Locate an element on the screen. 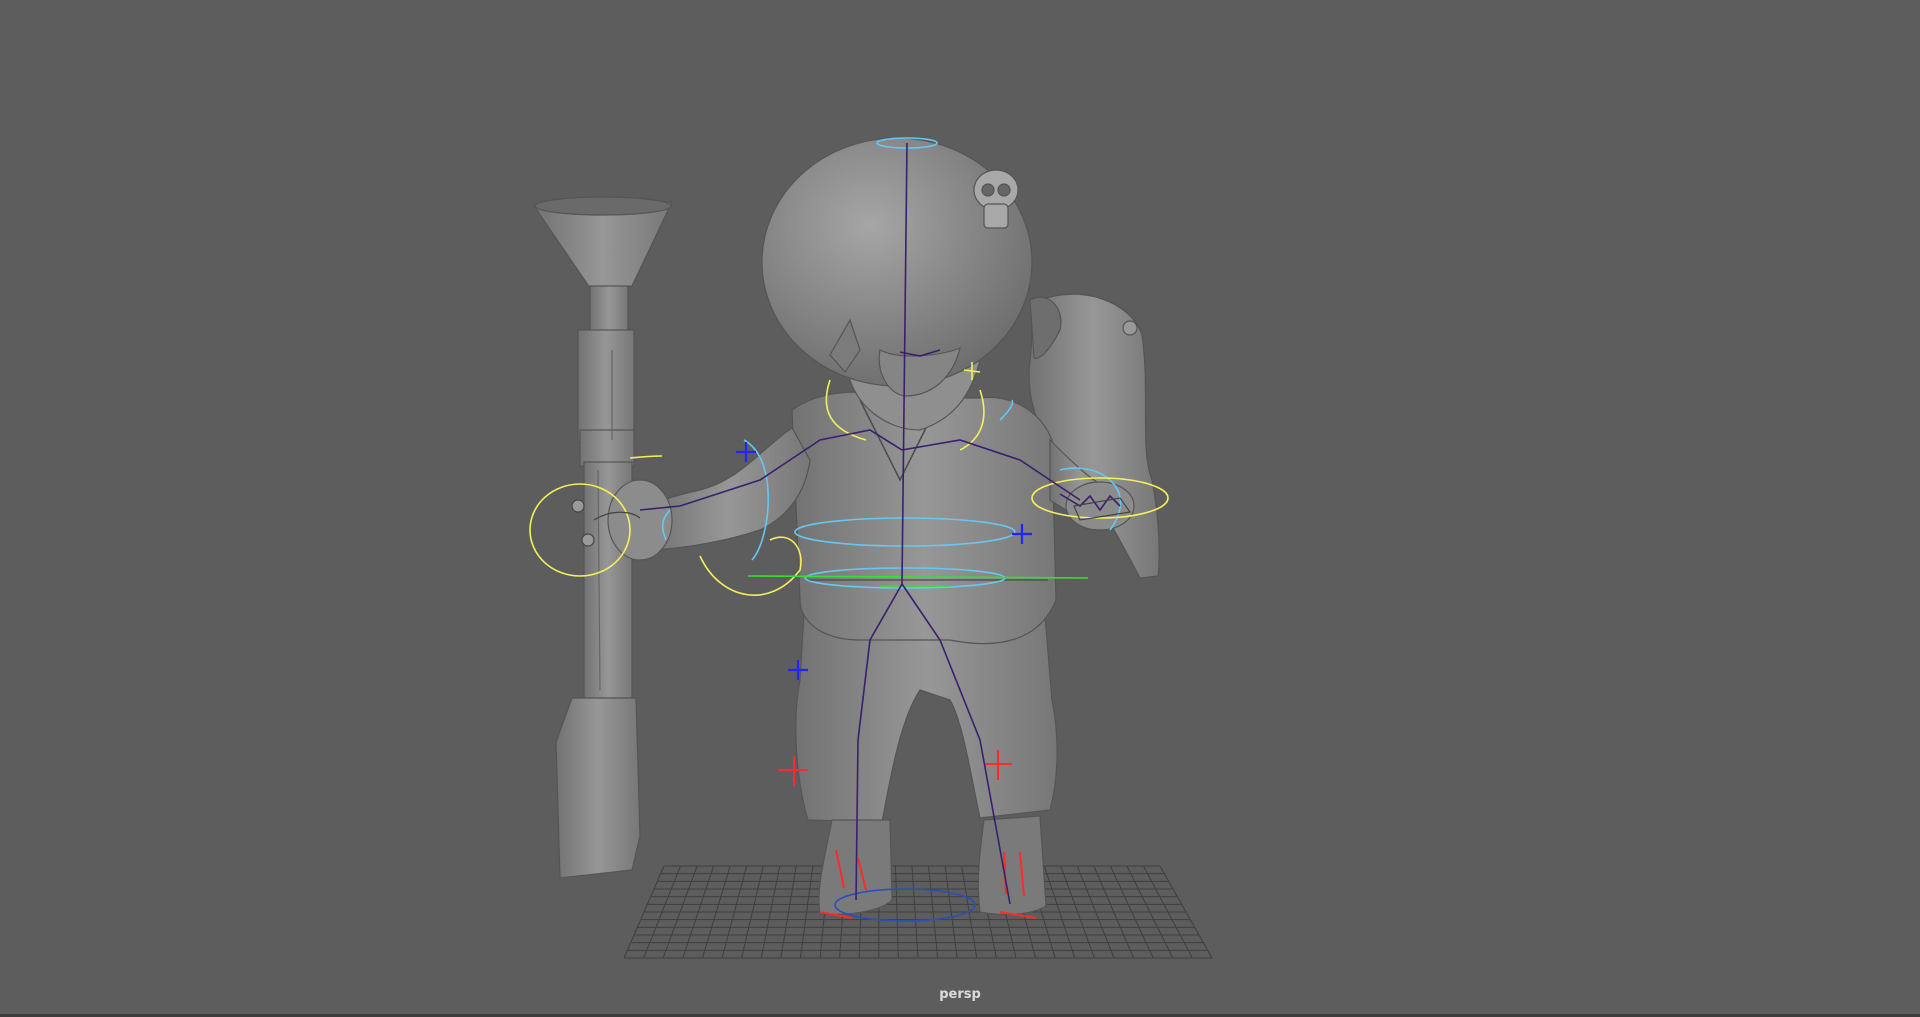 The height and width of the screenshot is (1017, 1920). ground-grid is located at coordinates (918, 912).